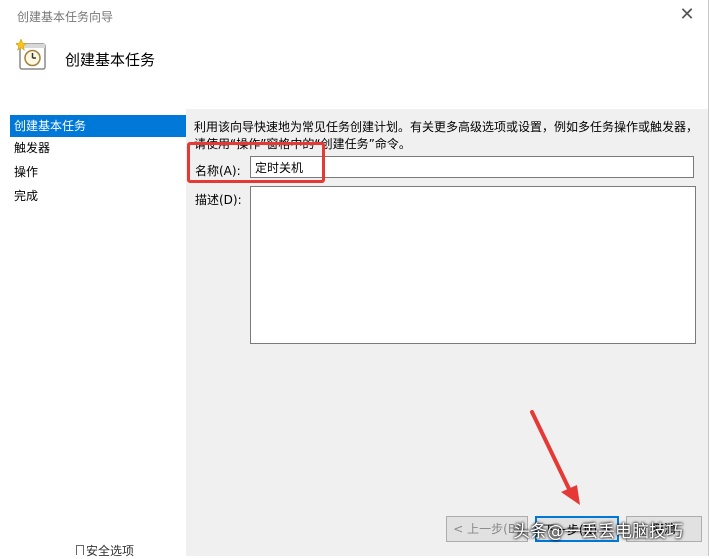 The height and width of the screenshot is (559, 710). I want to click on title-bar: 创建基本任务向导 ✕, so click(355, 16).